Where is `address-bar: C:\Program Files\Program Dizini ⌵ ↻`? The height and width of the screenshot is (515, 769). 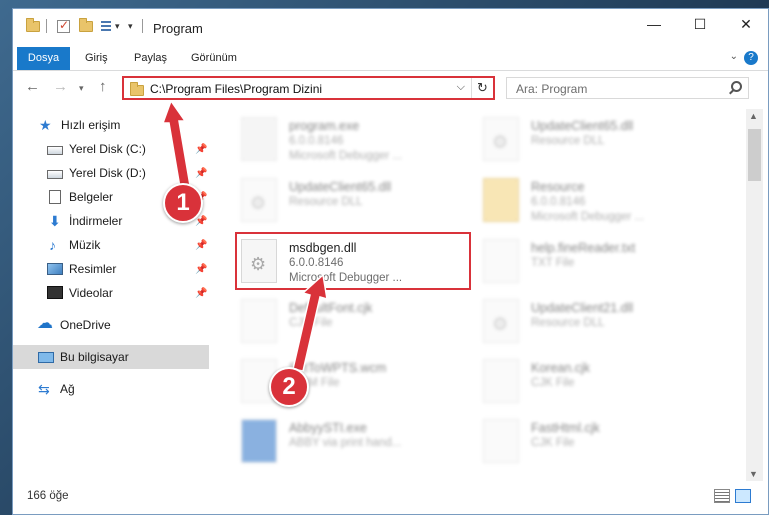 address-bar: C:\Program Files\Program Dizini ⌵ ↻ is located at coordinates (308, 88).